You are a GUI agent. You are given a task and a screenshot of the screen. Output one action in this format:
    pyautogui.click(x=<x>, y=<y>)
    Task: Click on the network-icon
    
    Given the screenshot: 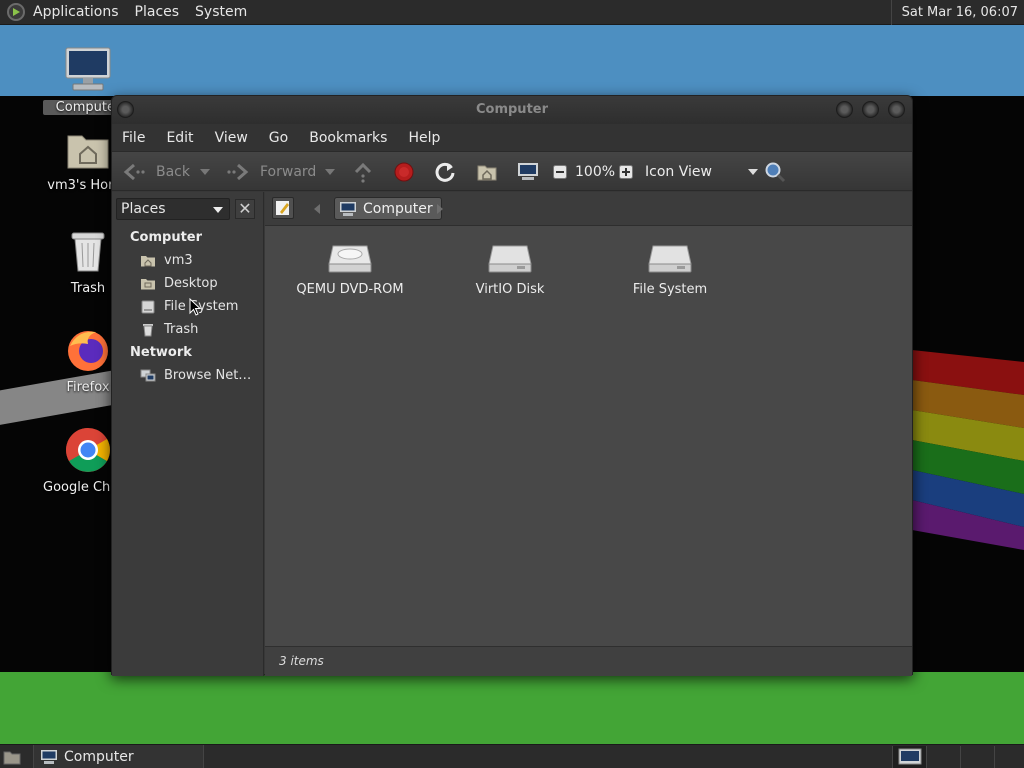 What is the action you would take?
    pyautogui.click(x=148, y=375)
    